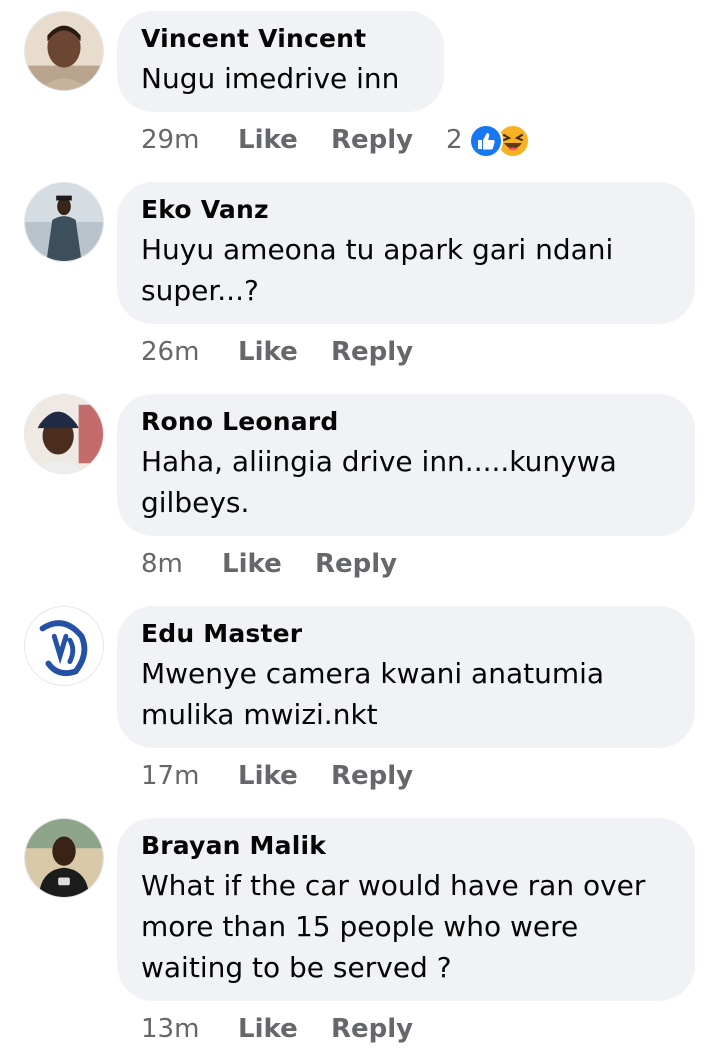 This screenshot has height=1061, width=720. Describe the element at coordinates (406, 210) in the screenshot. I see `author-name: Eko Vanz` at that location.